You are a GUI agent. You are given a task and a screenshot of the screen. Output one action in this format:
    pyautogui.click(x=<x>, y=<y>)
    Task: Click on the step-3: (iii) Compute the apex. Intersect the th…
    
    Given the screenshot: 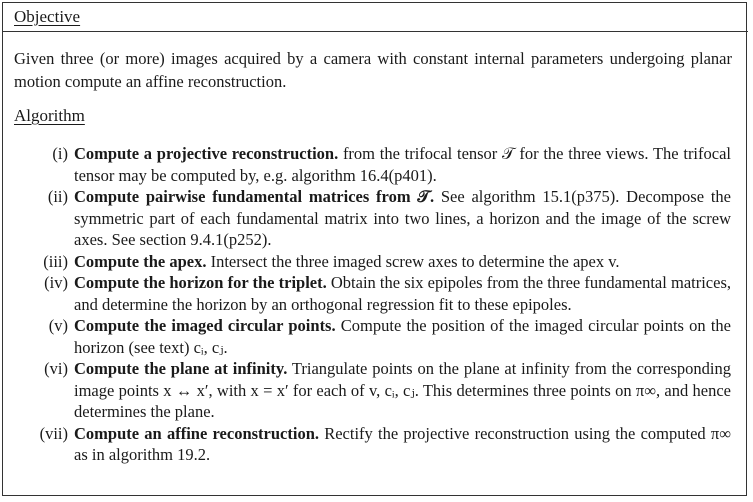 What is the action you would take?
    pyautogui.click(x=375, y=262)
    